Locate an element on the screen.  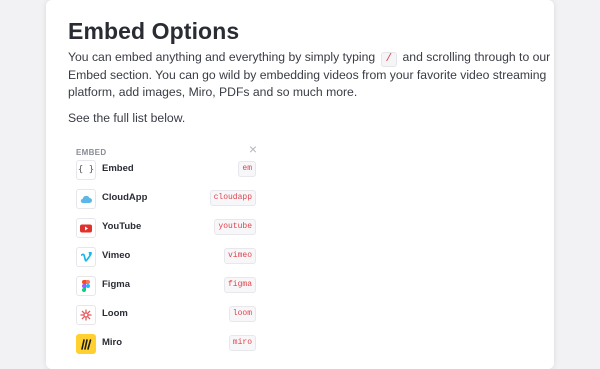
embed-item-code: vimeo is located at coordinates (239, 256).